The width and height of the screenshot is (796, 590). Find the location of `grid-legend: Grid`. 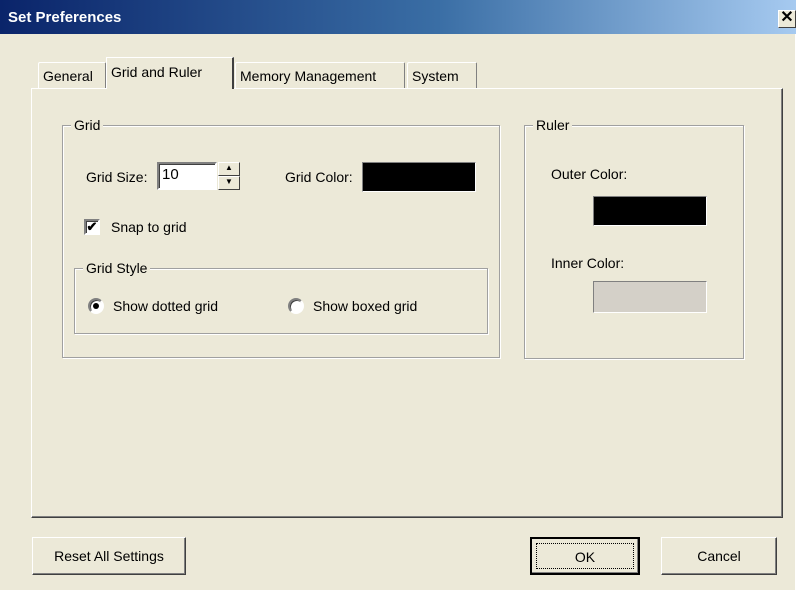

grid-legend: Grid is located at coordinates (87, 125).